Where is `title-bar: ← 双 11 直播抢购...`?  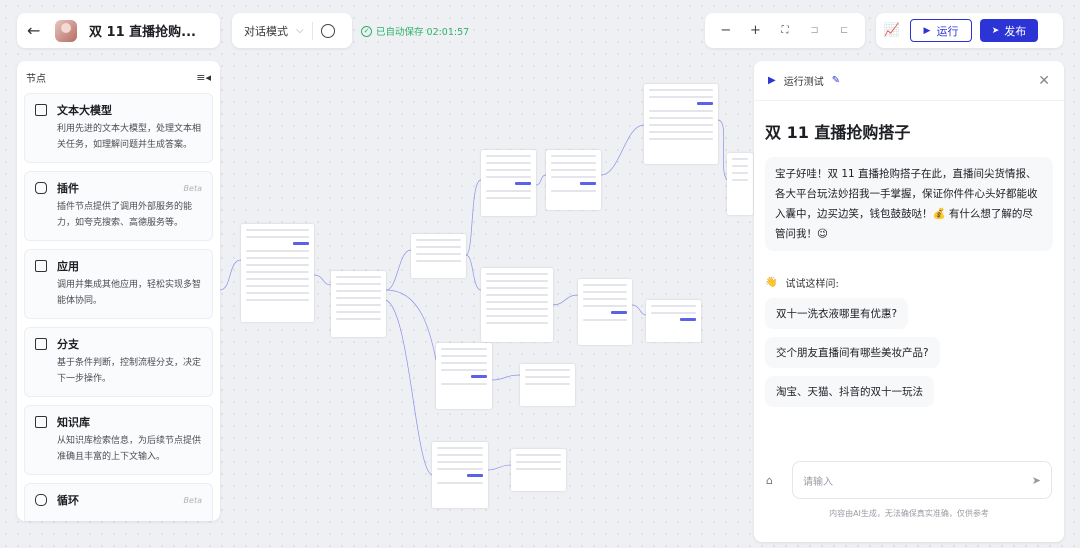 title-bar: ← 双 11 直播抢购... is located at coordinates (118, 30).